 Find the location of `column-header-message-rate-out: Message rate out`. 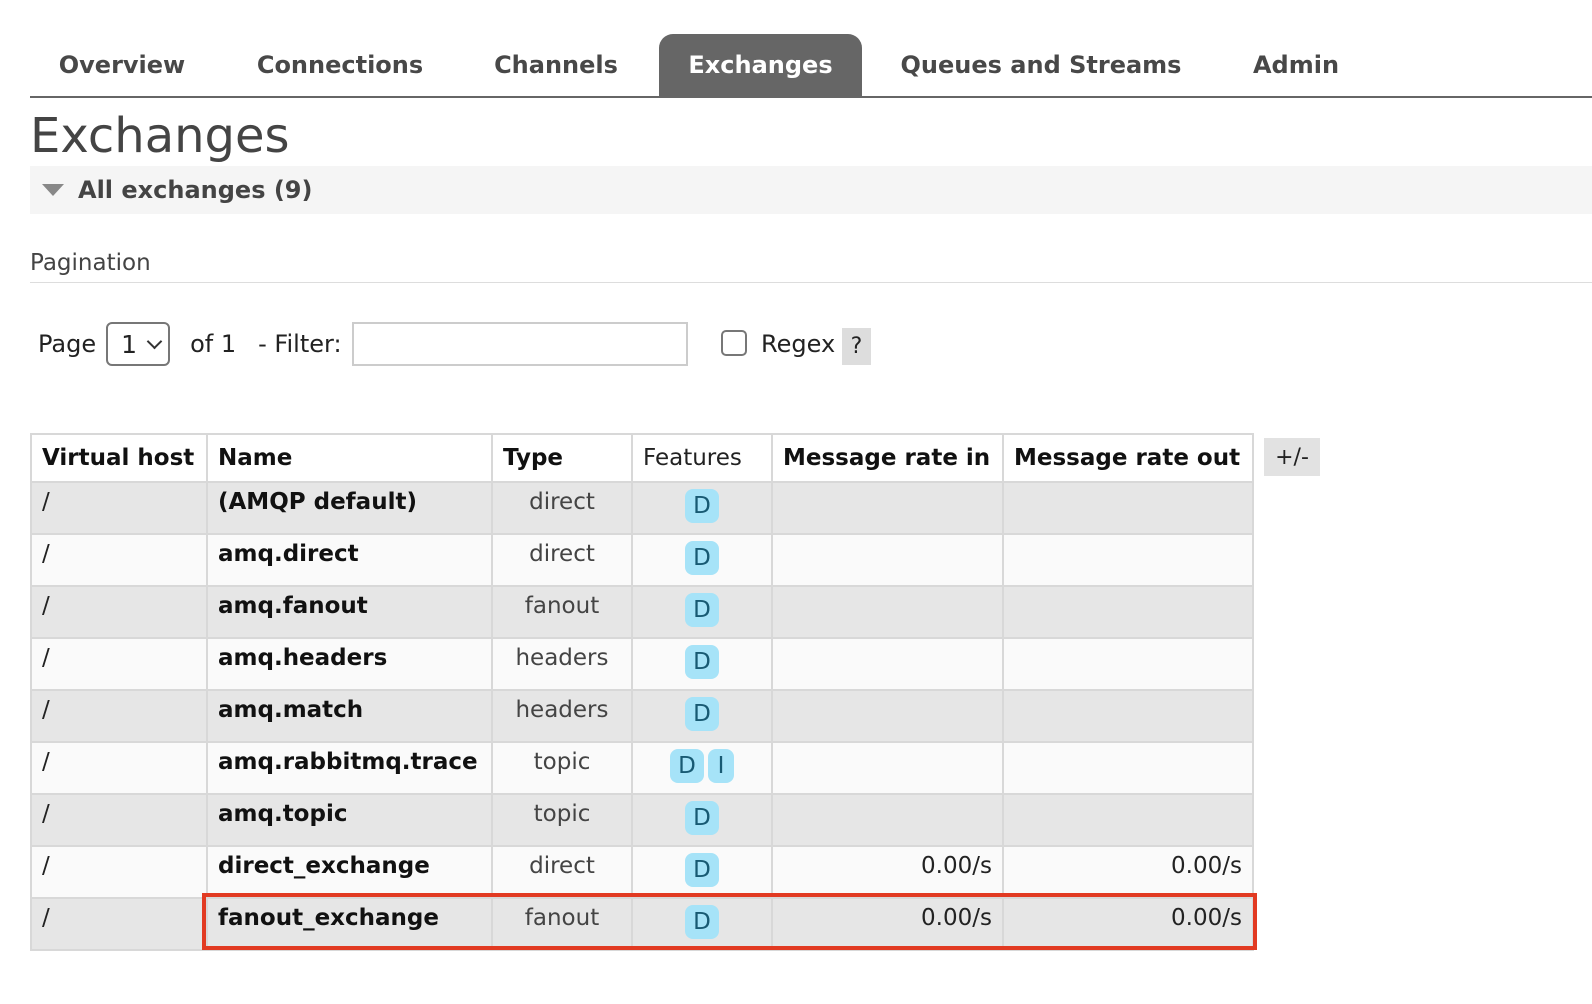

column-header-message-rate-out: Message rate out is located at coordinates (1128, 458).